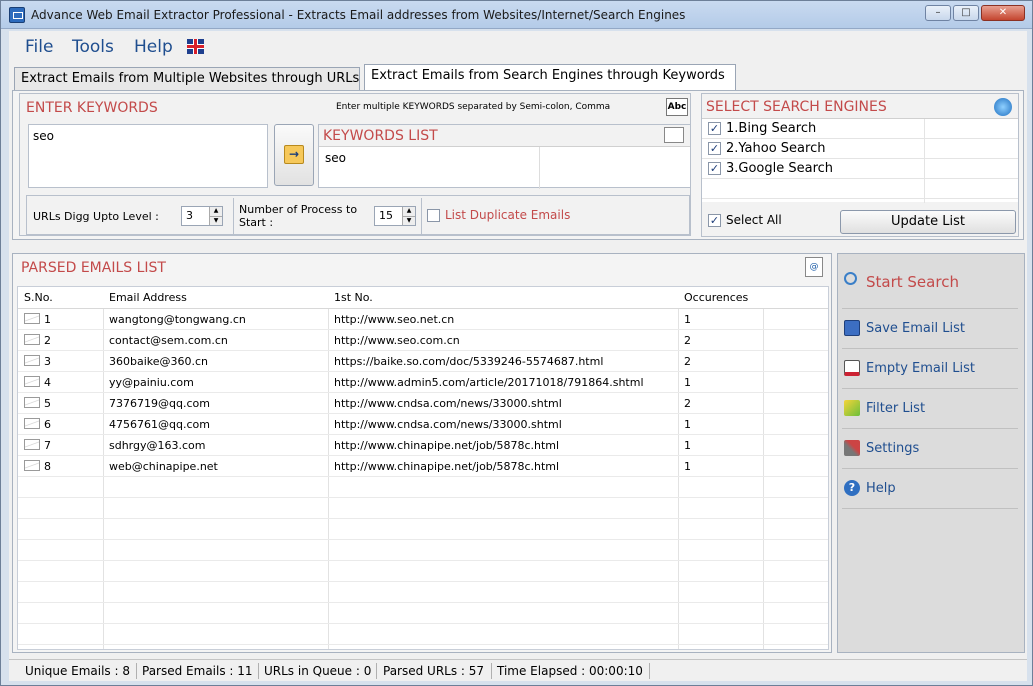 This screenshot has height=686, width=1033. What do you see at coordinates (504, 136) in the screenshot?
I see `keywords-list-header-bar: KEYWORDS LIST` at bounding box center [504, 136].